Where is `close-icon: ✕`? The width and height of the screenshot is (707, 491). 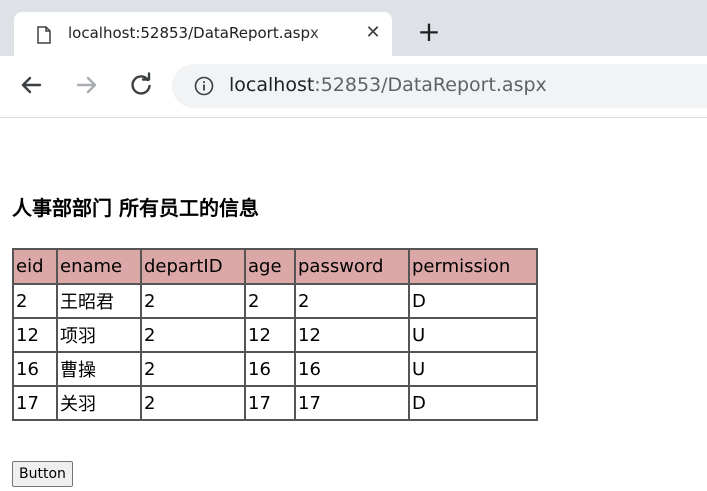
close-icon: ✕ is located at coordinates (373, 33).